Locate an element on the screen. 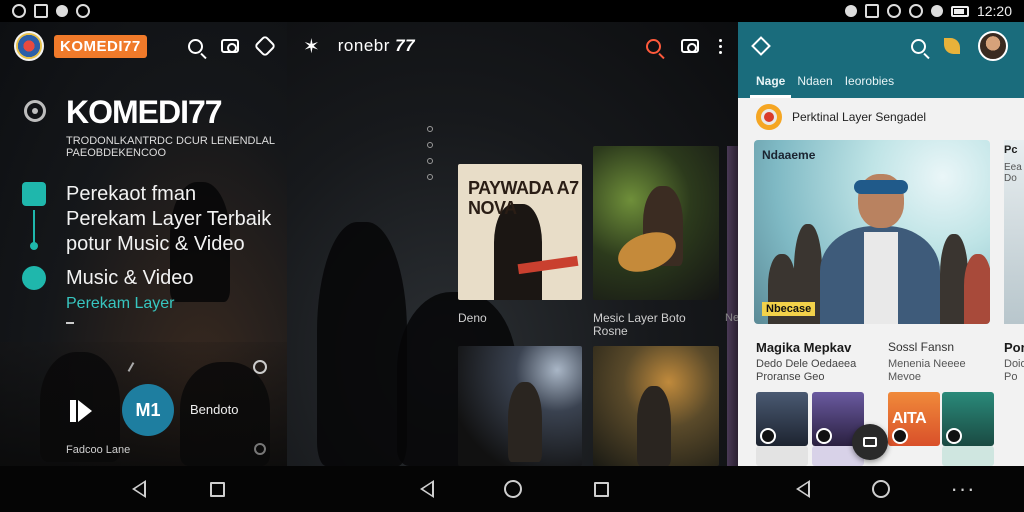 This screenshot has height=512, width=1024. navigation-bar: ··· is located at coordinates (512, 489).